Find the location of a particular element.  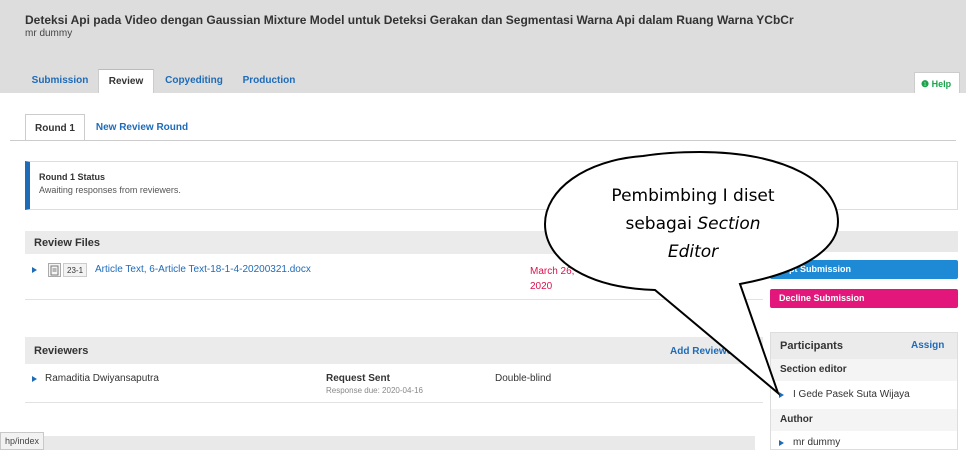

expand-participant-icon is located at coordinates (781, 395).